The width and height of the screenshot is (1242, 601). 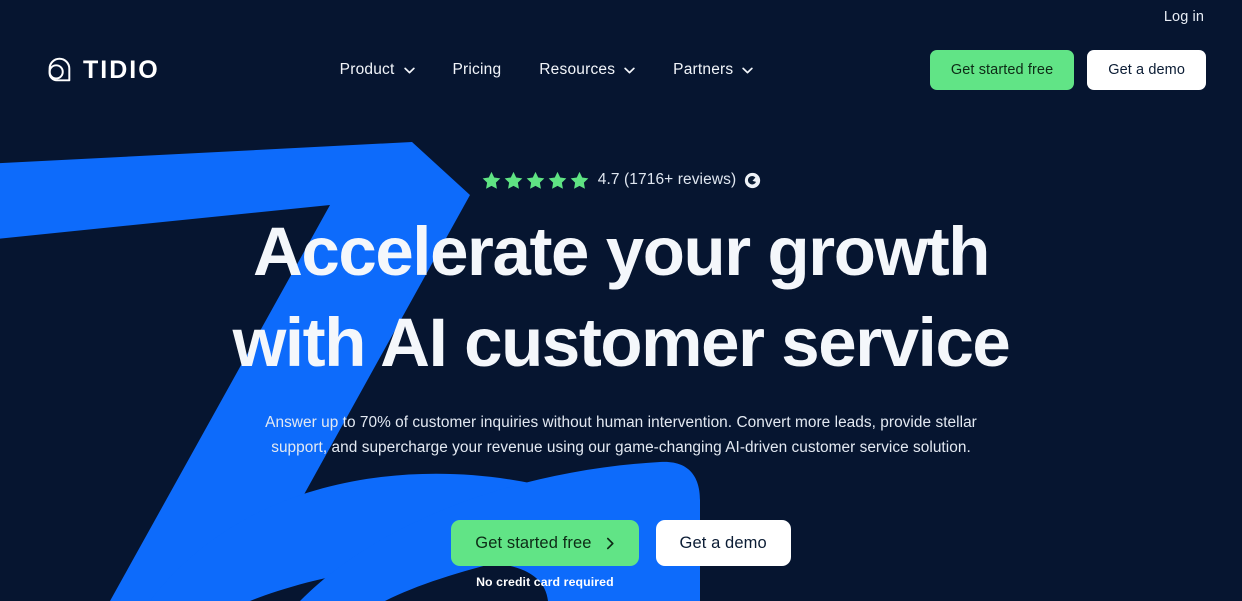 I want to click on nav-item-pricing-label: Pricing, so click(x=477, y=69).